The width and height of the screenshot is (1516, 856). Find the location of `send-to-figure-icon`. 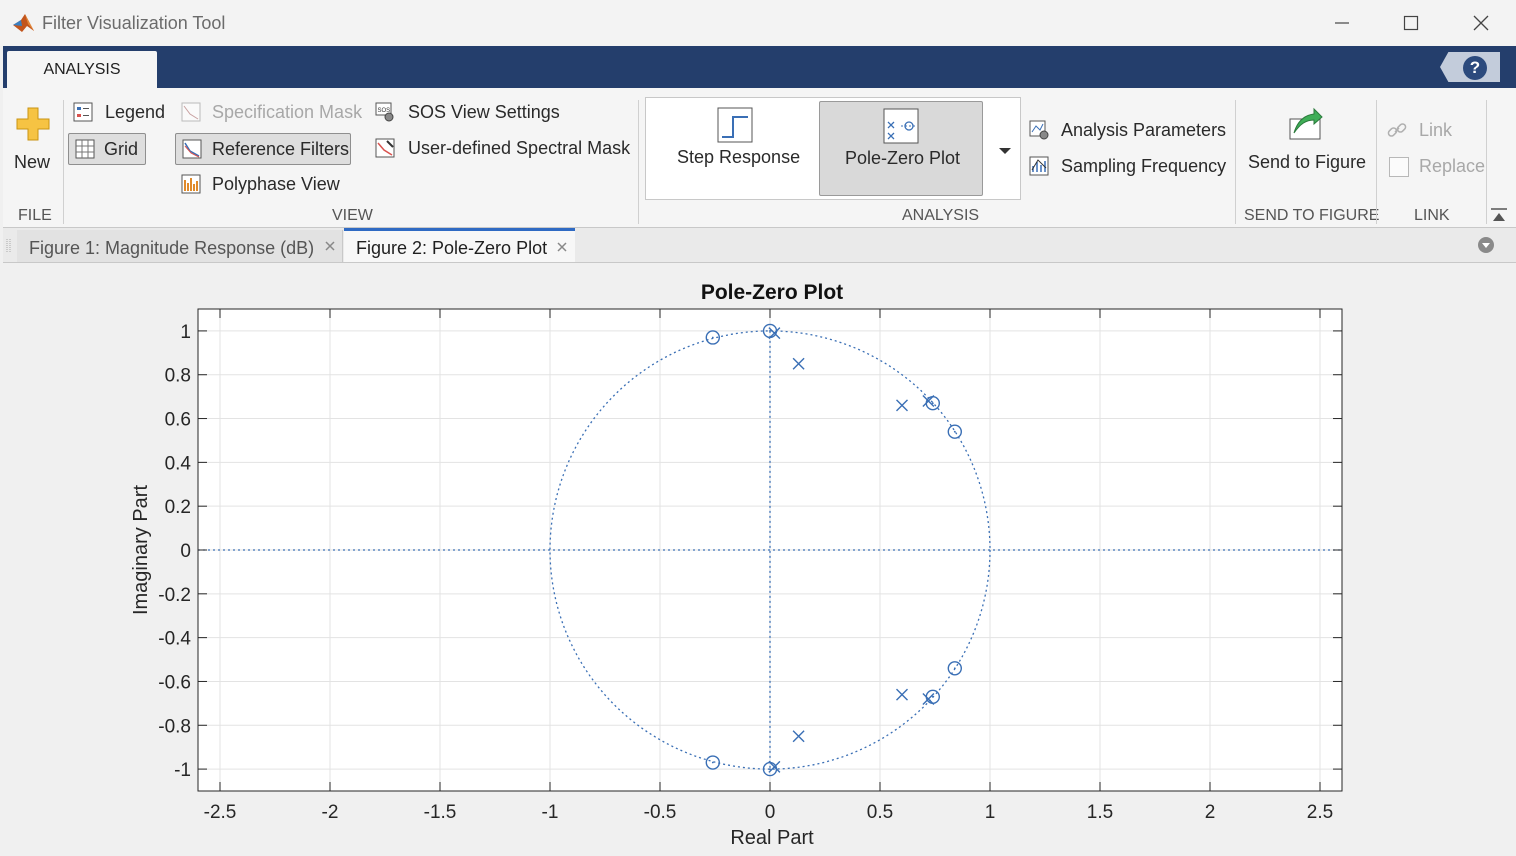

send-to-figure-icon is located at coordinates (1306, 123).